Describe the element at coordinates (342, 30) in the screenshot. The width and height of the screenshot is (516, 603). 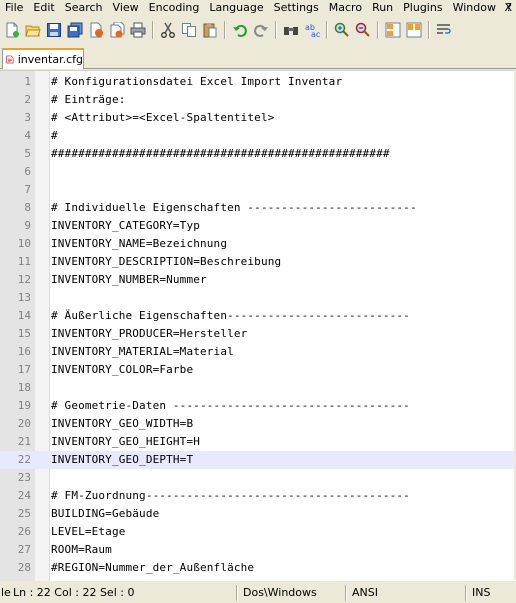
I see `zoom-in-icon` at that location.